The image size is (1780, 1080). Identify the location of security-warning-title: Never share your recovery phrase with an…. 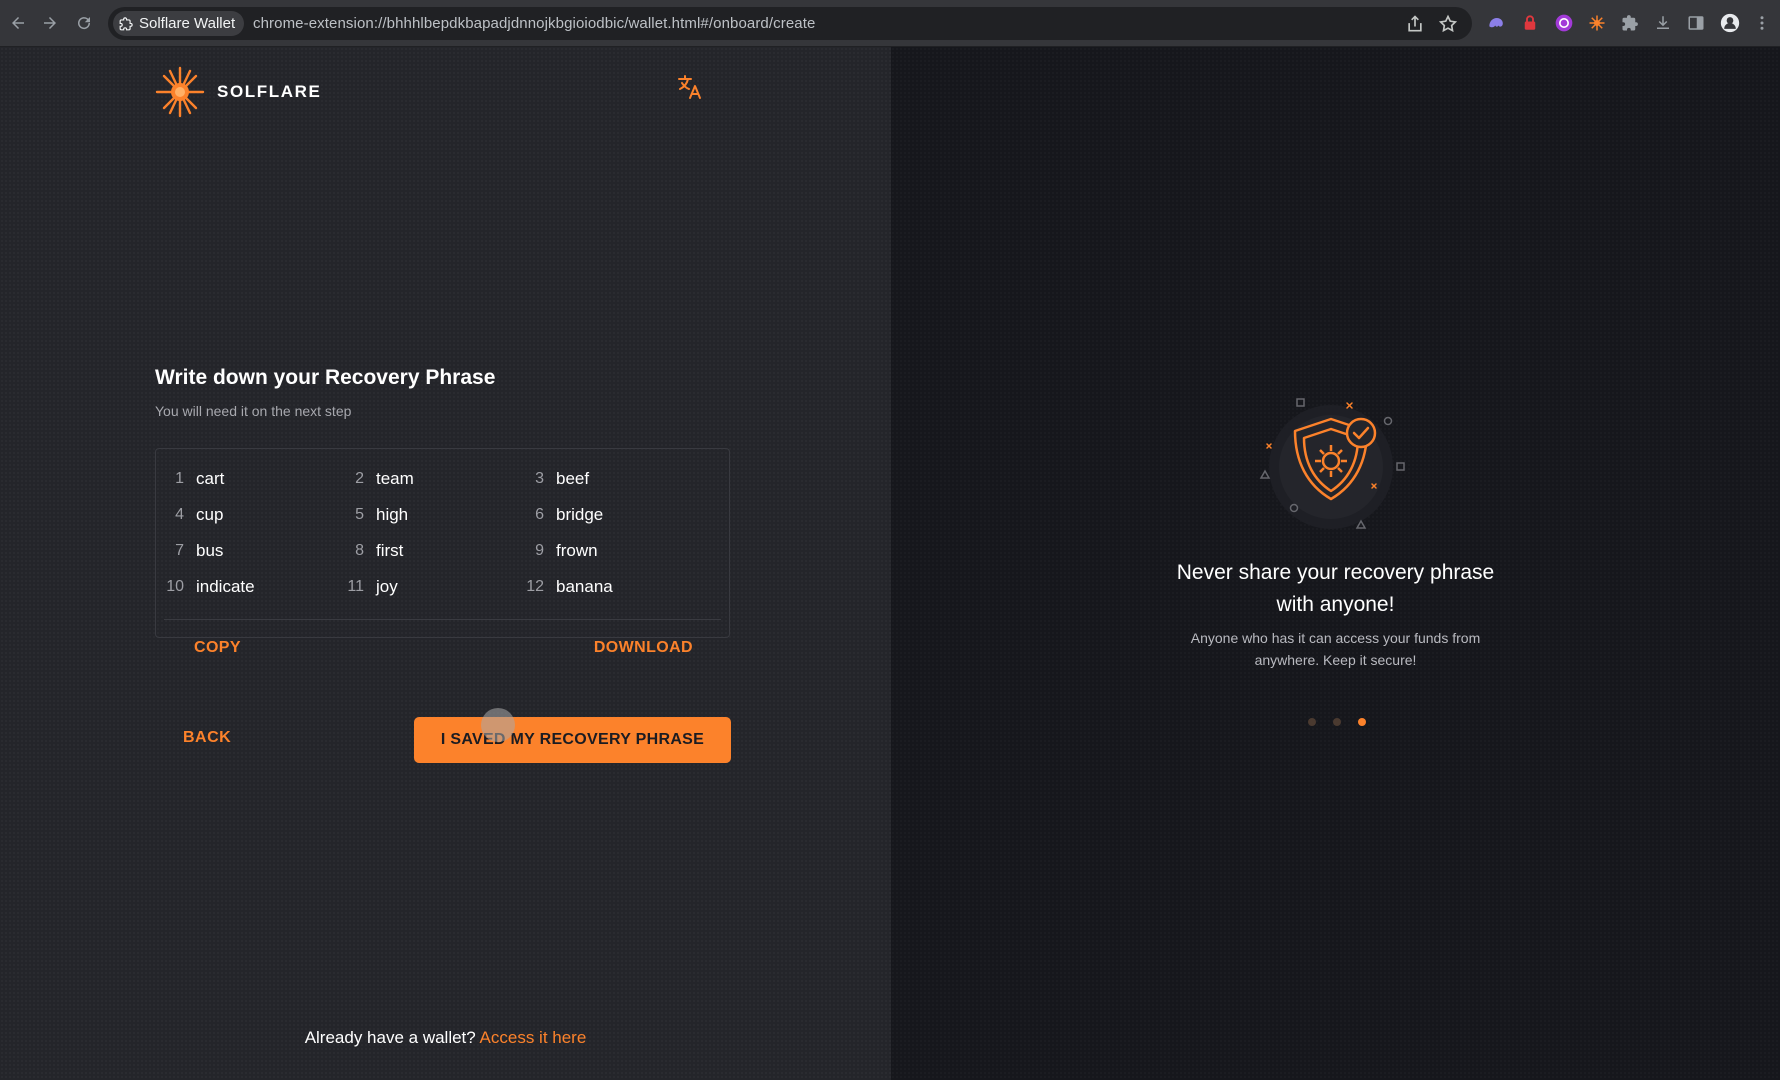
(1335, 589).